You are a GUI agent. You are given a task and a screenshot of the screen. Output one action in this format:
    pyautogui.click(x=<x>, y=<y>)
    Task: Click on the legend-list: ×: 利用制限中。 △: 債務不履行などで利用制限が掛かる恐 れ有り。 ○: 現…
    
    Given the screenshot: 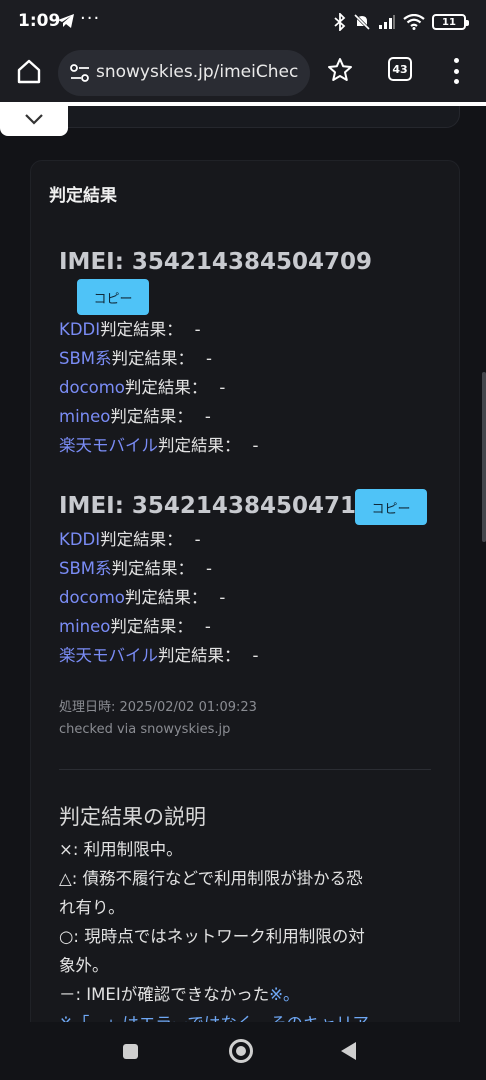 What is the action you would take?
    pyautogui.click(x=249, y=928)
    